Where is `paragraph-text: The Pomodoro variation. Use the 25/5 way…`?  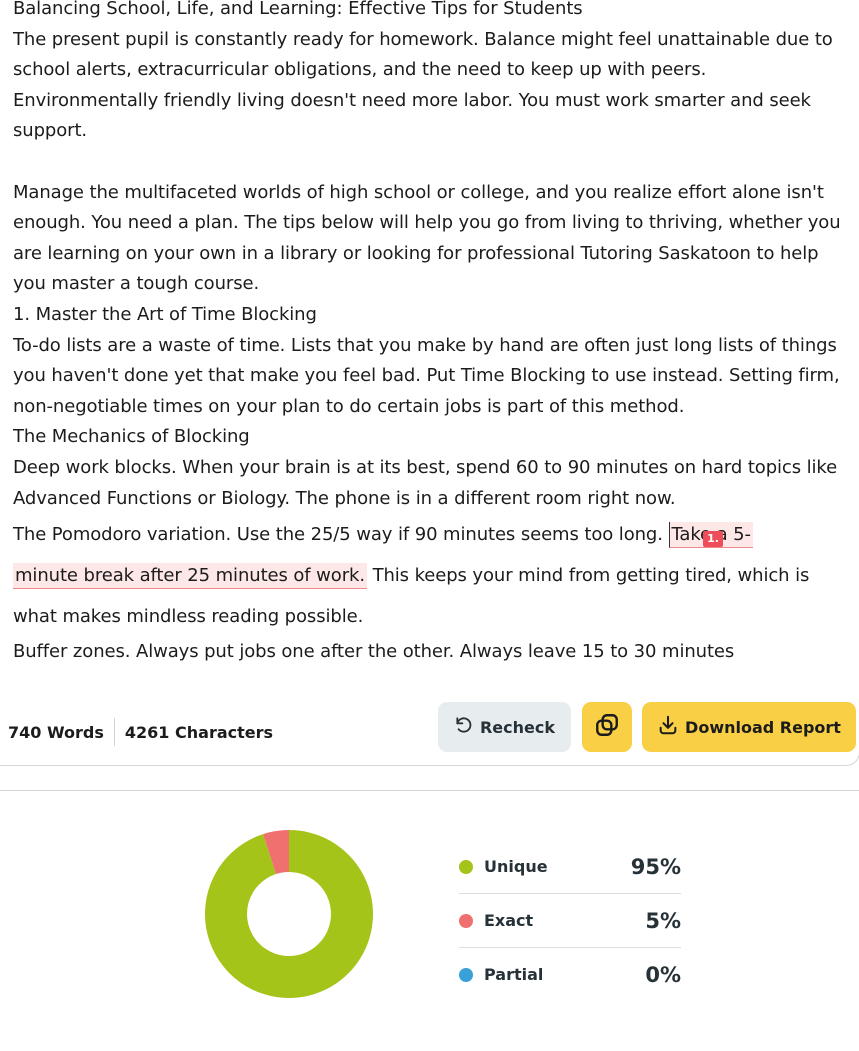 paragraph-text: The Pomodoro variation. Use the 25/5 way… is located at coordinates (341, 535).